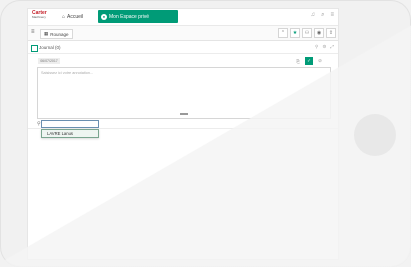  Describe the element at coordinates (295, 33) in the screenshot. I see `star-icon: ★` at that location.